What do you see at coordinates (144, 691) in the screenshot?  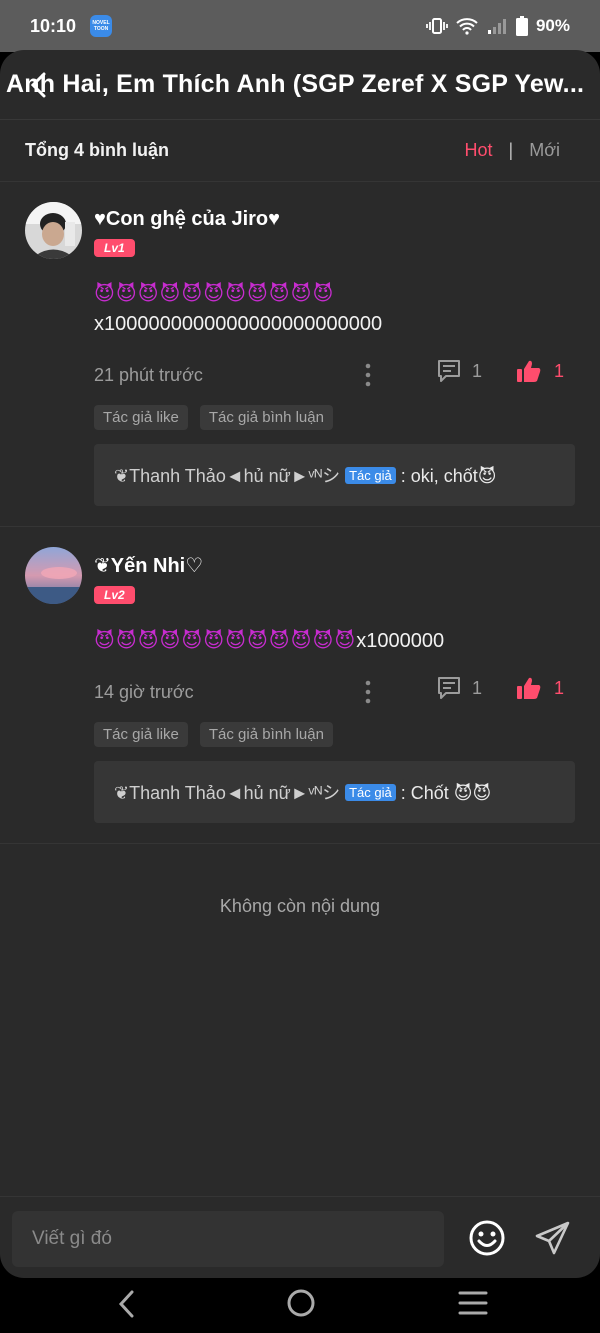 I see `comment-time: 14 giờ trước` at bounding box center [144, 691].